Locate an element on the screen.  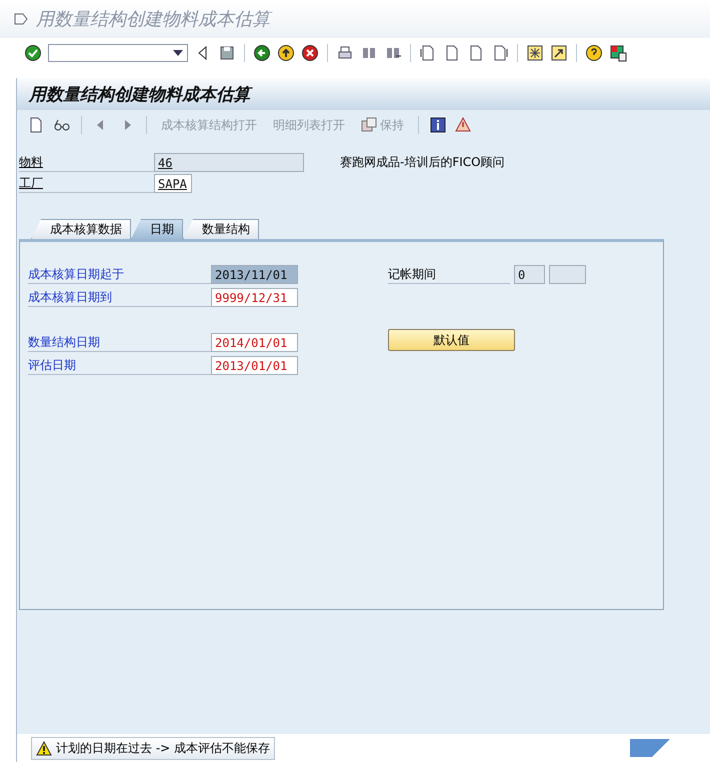
command-field is located at coordinates (118, 53).